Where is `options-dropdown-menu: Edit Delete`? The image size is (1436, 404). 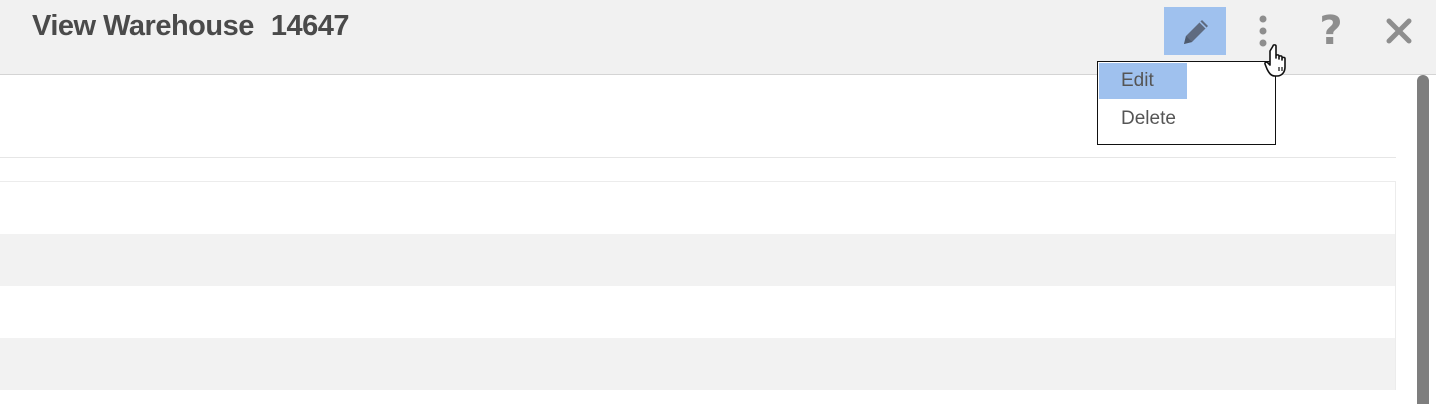
options-dropdown-menu: Edit Delete is located at coordinates (1186, 103).